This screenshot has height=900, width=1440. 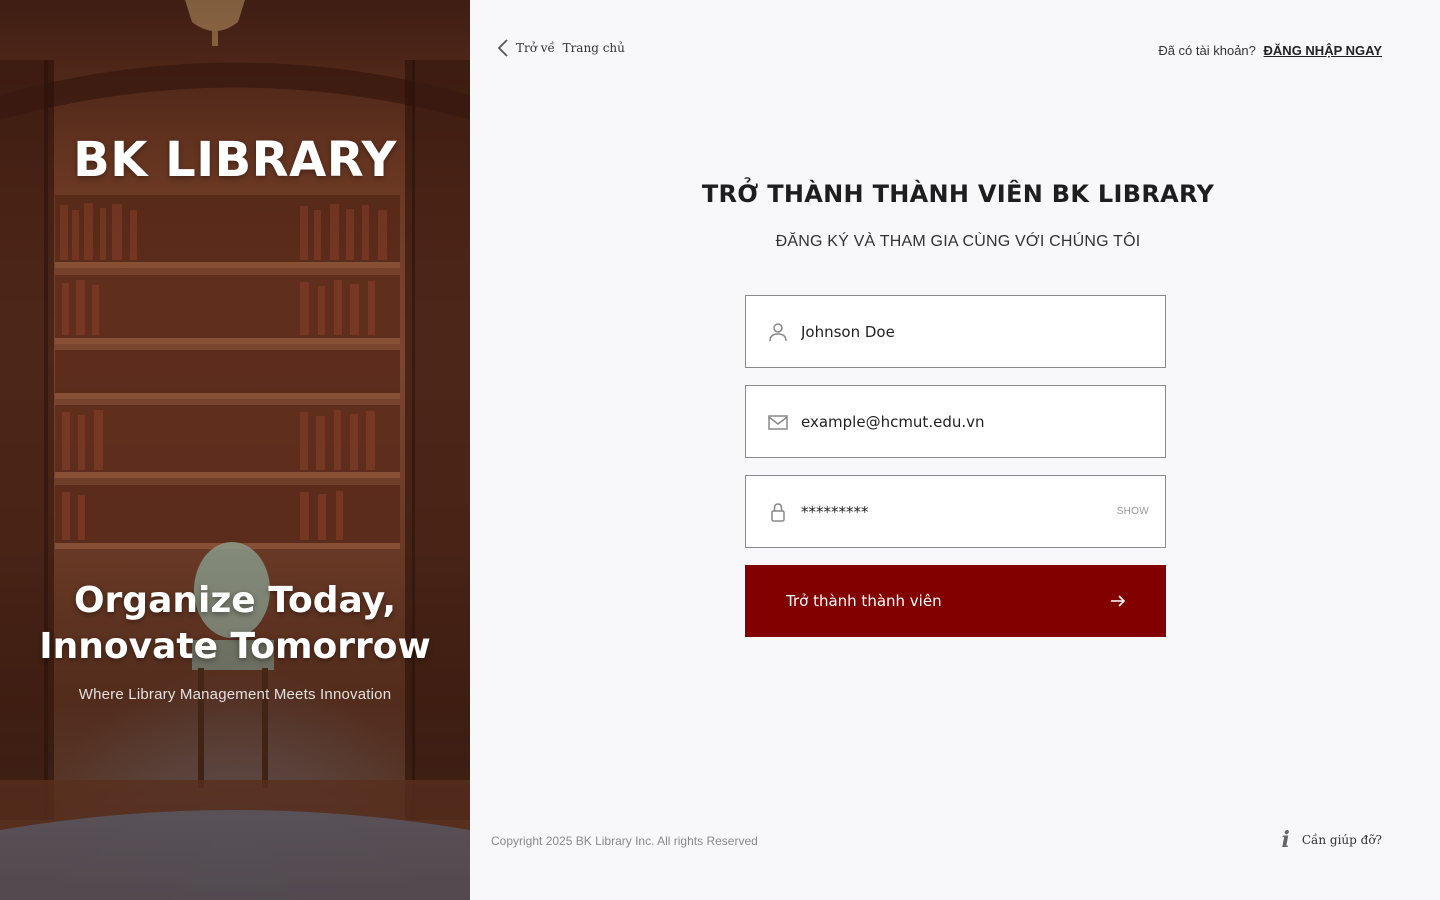 What do you see at coordinates (864, 601) in the screenshot?
I see `become-member-label: Trở thành thành viên` at bounding box center [864, 601].